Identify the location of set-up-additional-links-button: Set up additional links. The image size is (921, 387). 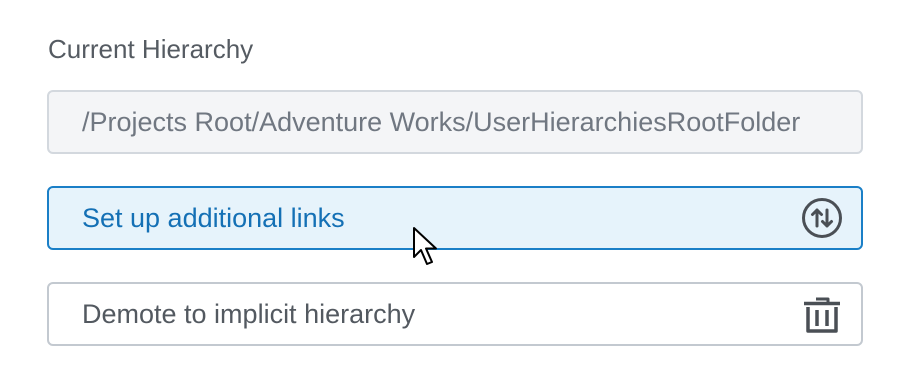
(455, 218).